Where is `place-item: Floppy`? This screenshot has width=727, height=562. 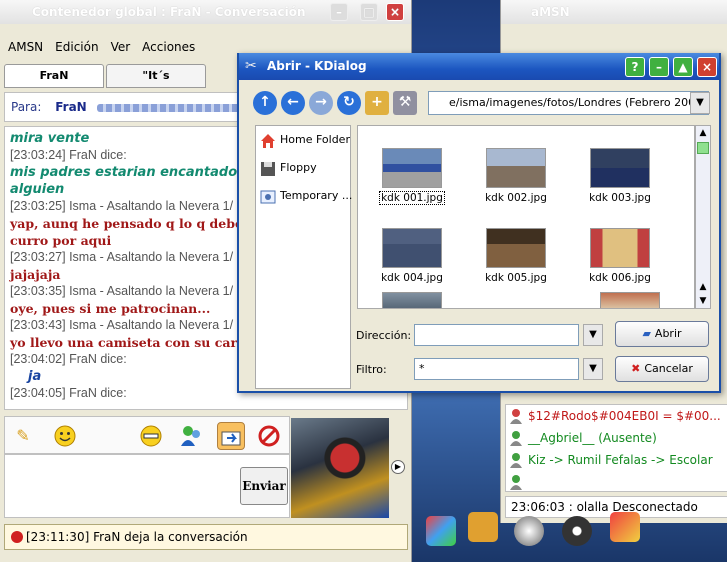 place-item: Floppy is located at coordinates (303, 168).